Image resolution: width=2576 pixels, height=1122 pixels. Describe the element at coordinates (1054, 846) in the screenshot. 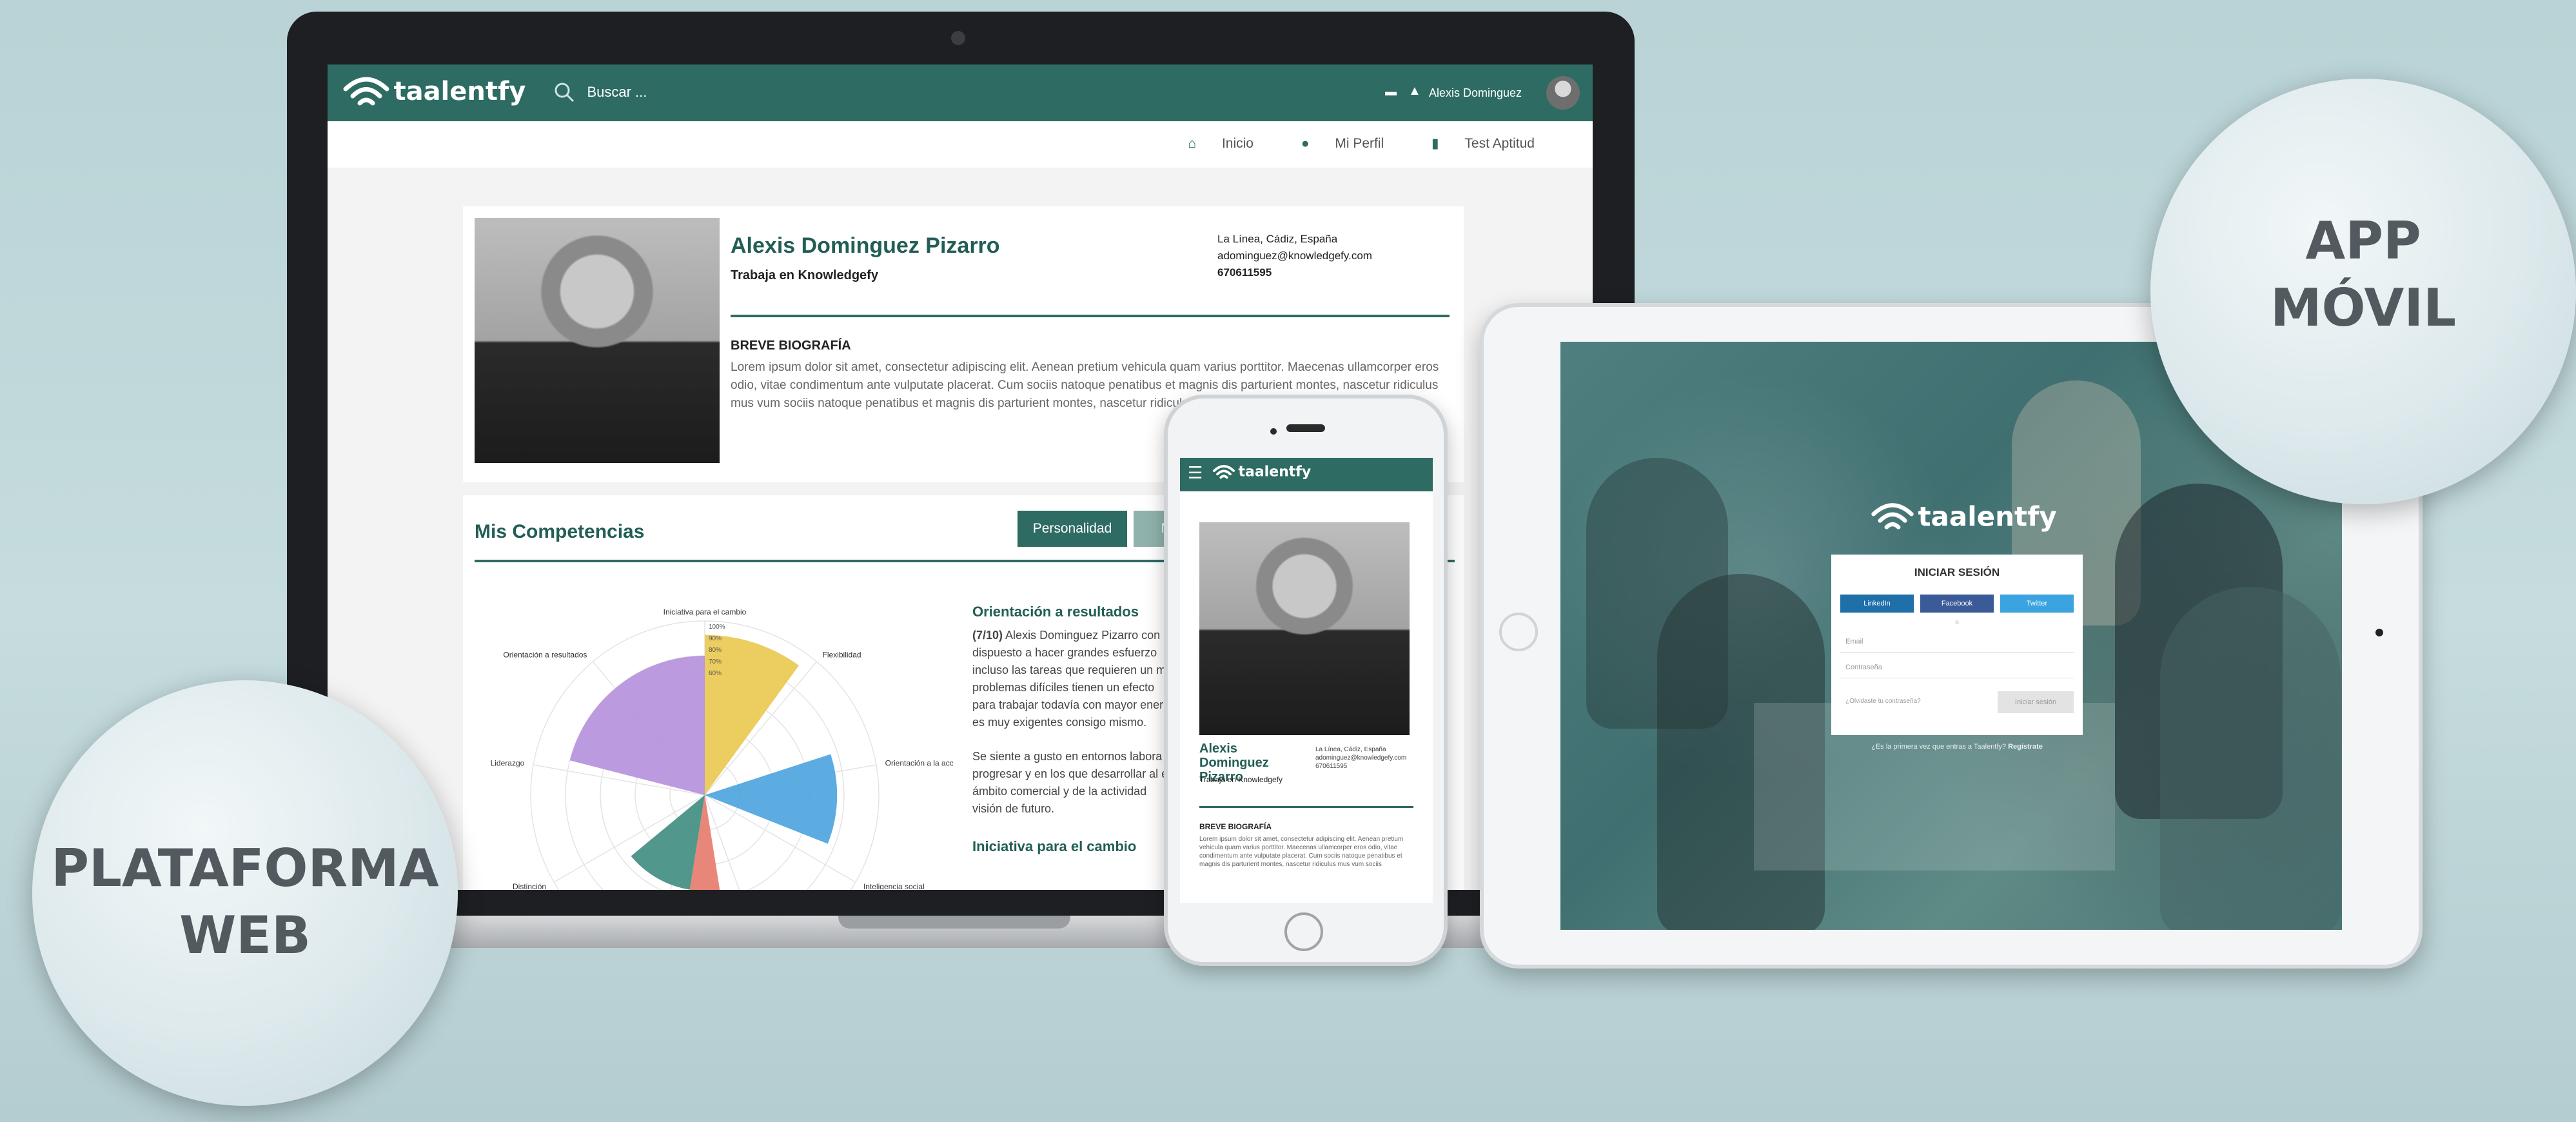

I see `detail-title-2: Iniciativa para el cambio` at that location.